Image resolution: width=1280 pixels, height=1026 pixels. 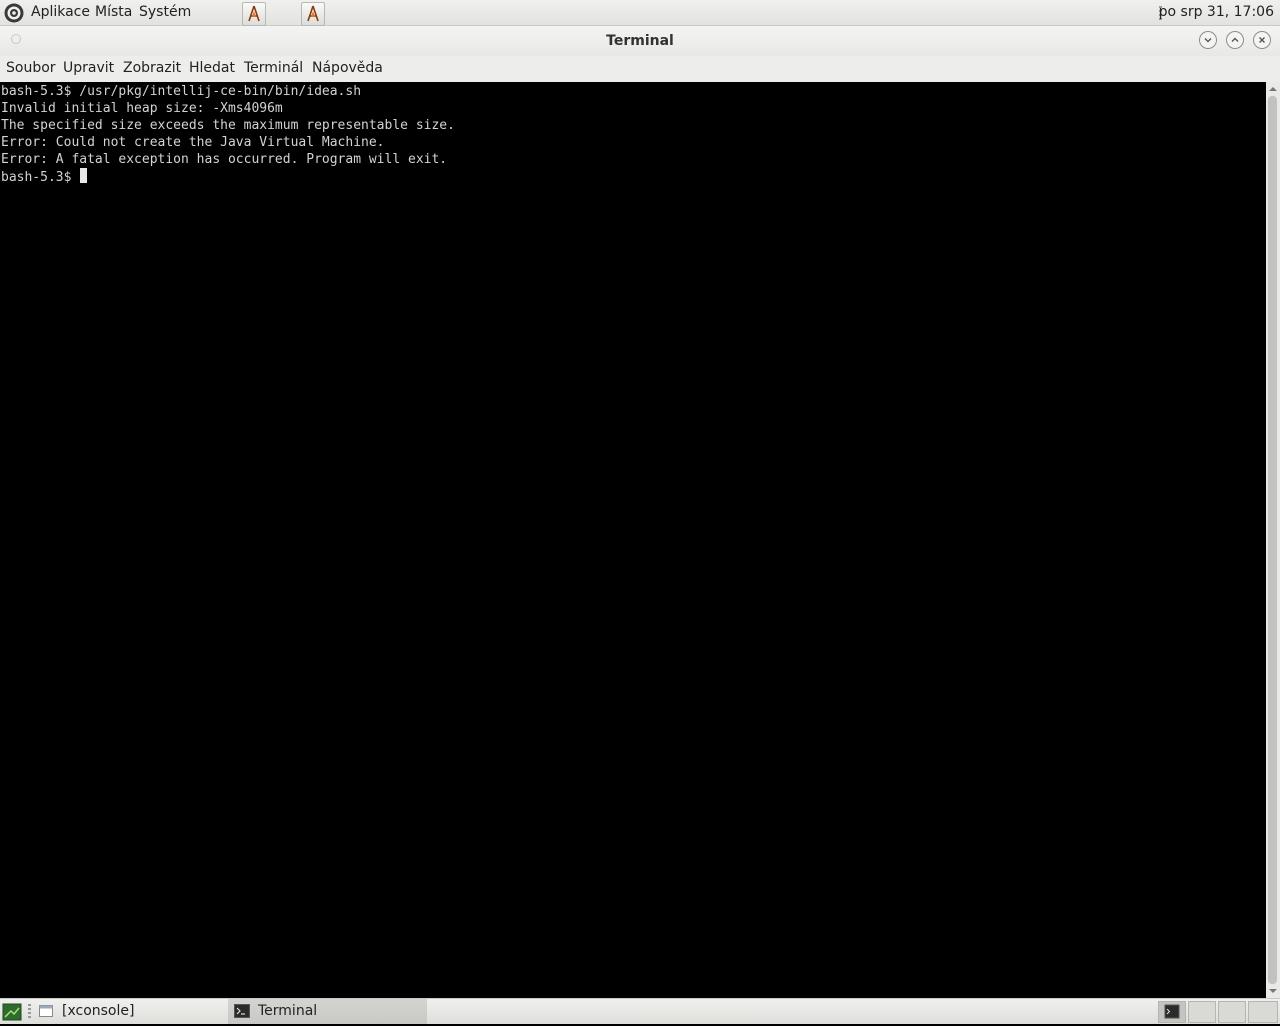 I want to click on menu-upravit: Upravit, so click(x=88, y=68).